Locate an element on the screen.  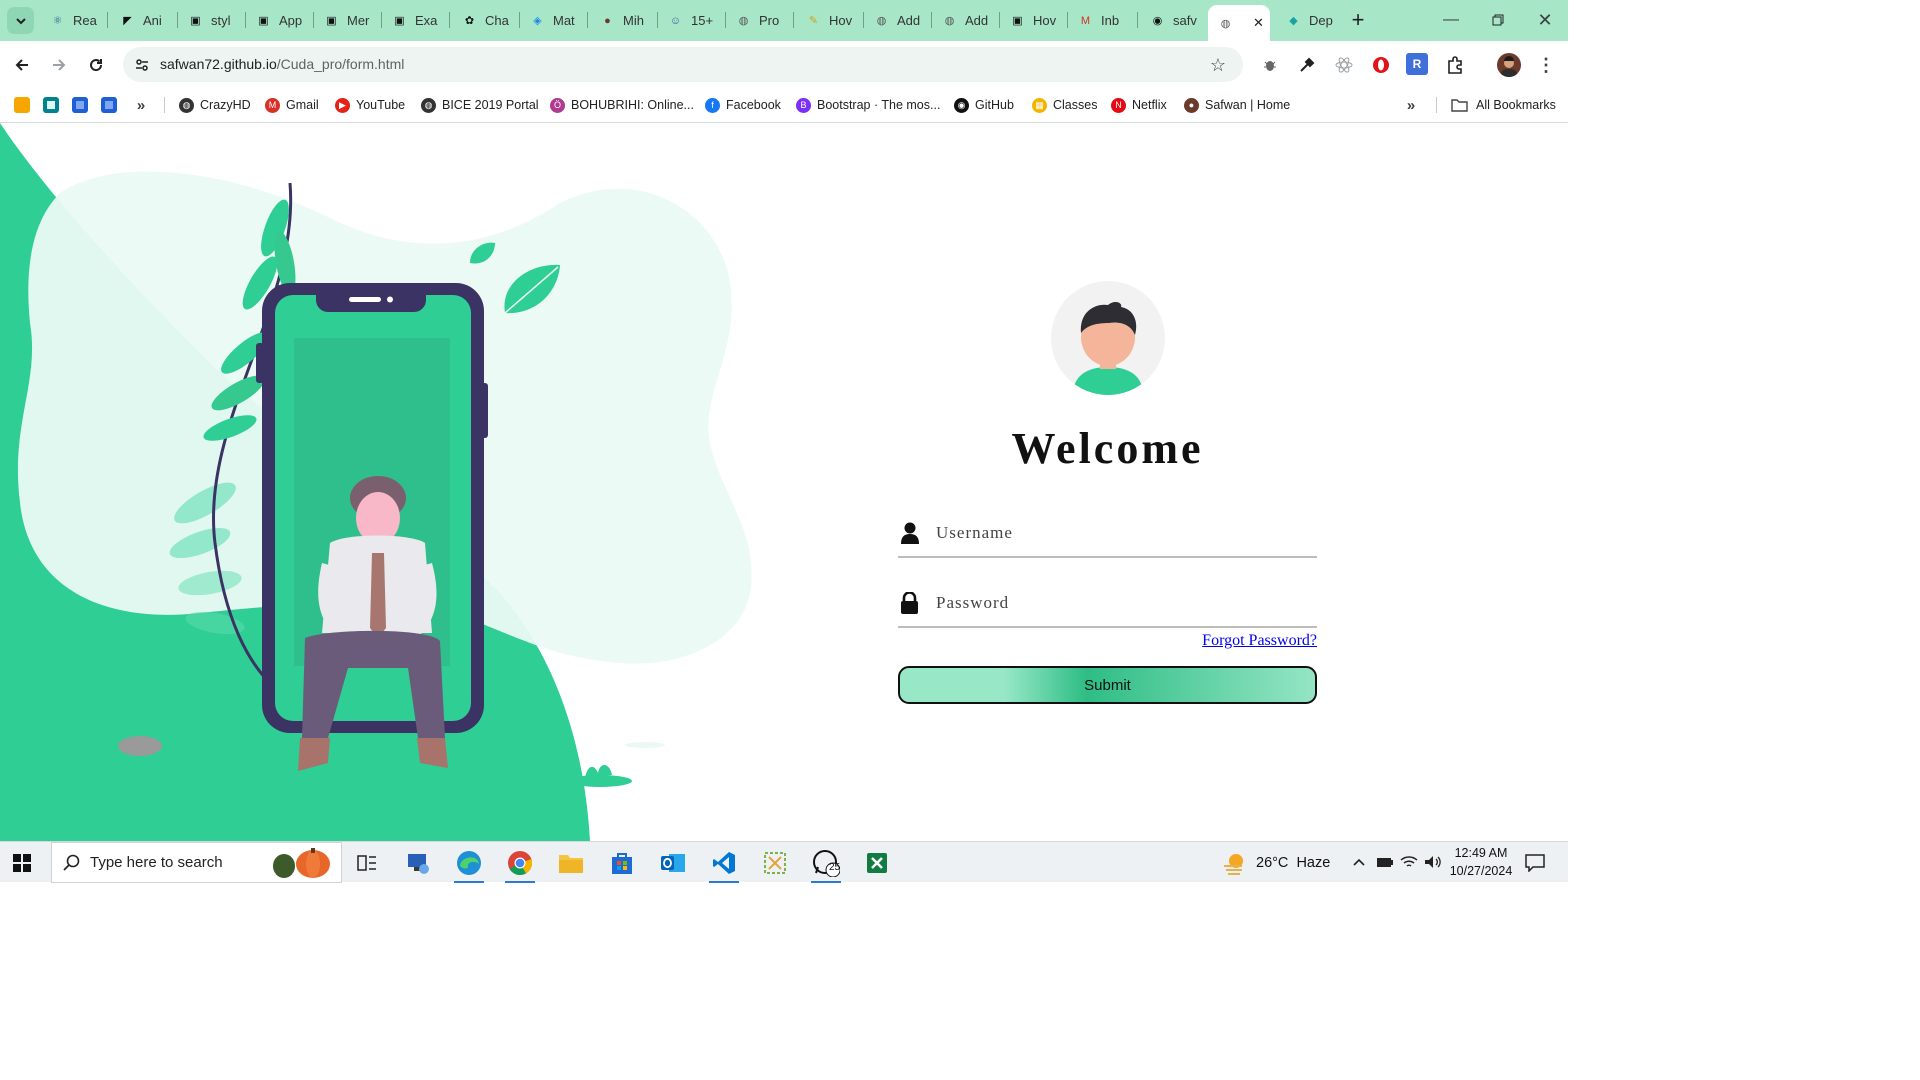
tab-17: ◍ ✕ is located at coordinates (1239, 23).